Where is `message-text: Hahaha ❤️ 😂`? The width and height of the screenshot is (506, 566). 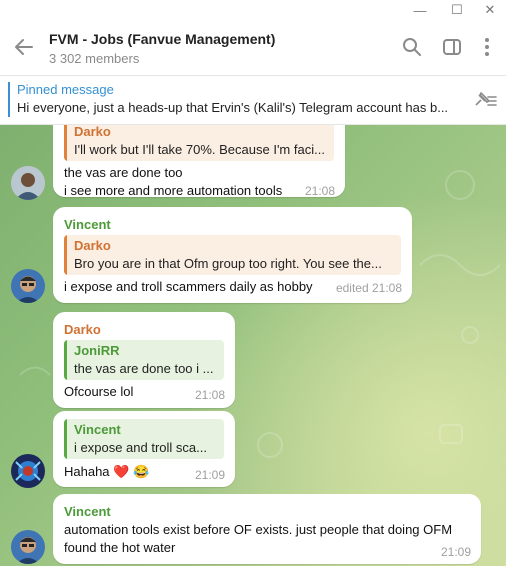 message-text: Hahaha ❤️ 😂 is located at coordinates (107, 471).